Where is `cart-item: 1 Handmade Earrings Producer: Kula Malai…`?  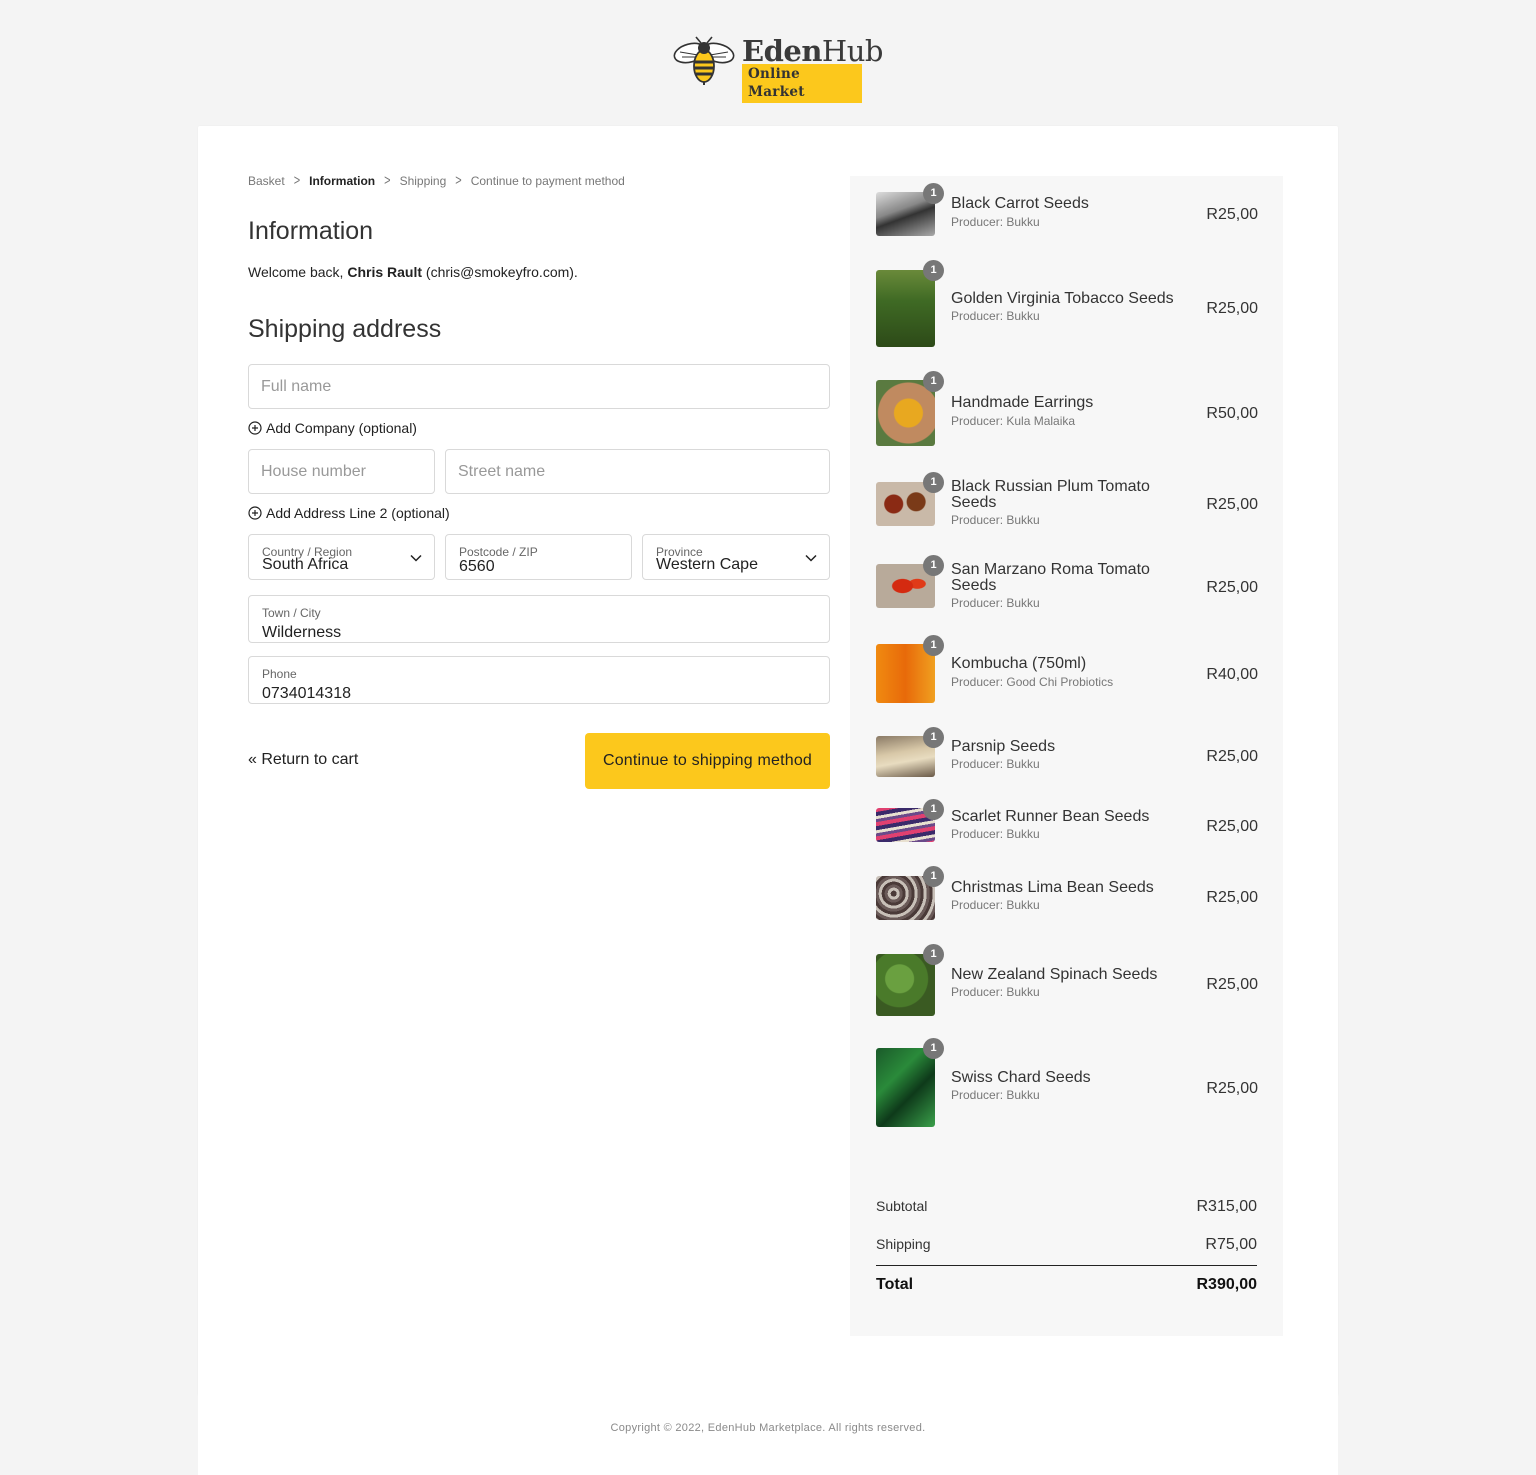
cart-item: 1 Handmade Earrings Producer: Kula Malai… is located at coordinates (1067, 410).